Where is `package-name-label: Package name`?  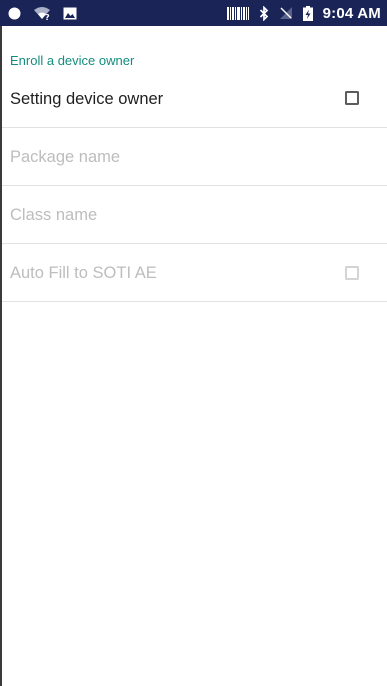 package-name-label: Package name is located at coordinates (65, 157).